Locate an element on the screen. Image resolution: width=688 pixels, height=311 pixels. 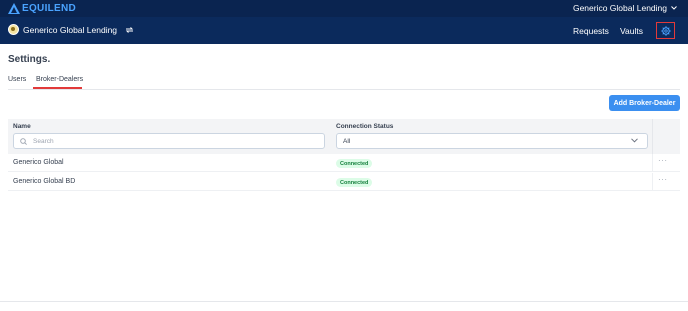
connection-status-select: All is located at coordinates (492, 141).